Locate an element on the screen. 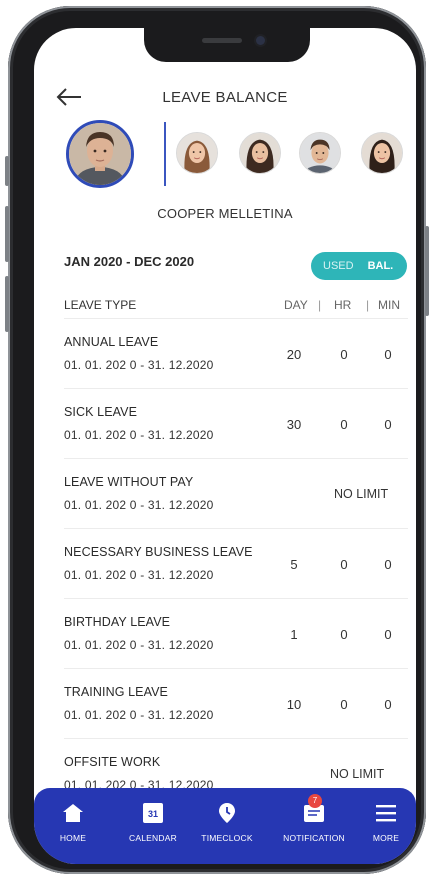 Image resolution: width=434 pixels, height=879 pixels. period-range: JAN 2020 - DEC 2020 is located at coordinates (129, 261).